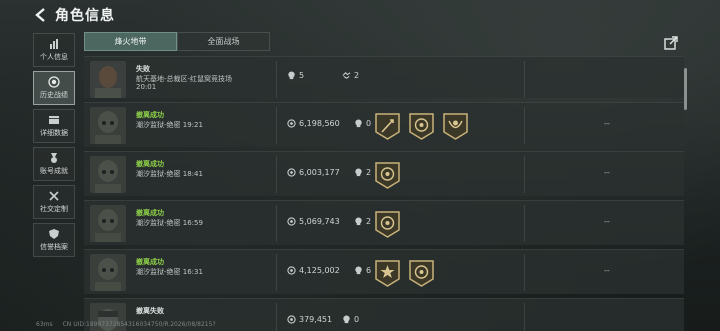 This screenshot has height=331, width=720. What do you see at coordinates (54, 95) in the screenshot?
I see `sidebar-item-label: 历史战绩` at bounding box center [54, 95].